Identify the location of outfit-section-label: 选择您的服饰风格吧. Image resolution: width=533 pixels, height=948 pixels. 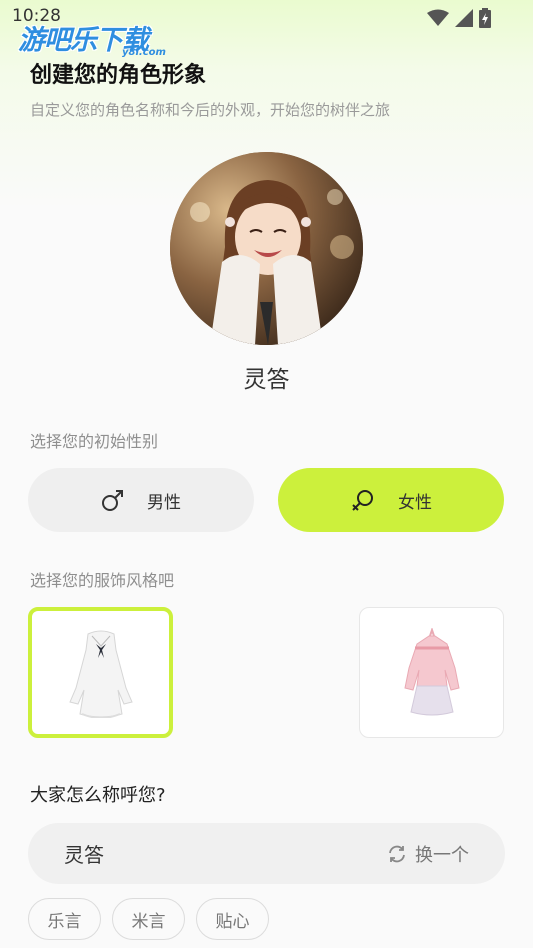
(102, 580).